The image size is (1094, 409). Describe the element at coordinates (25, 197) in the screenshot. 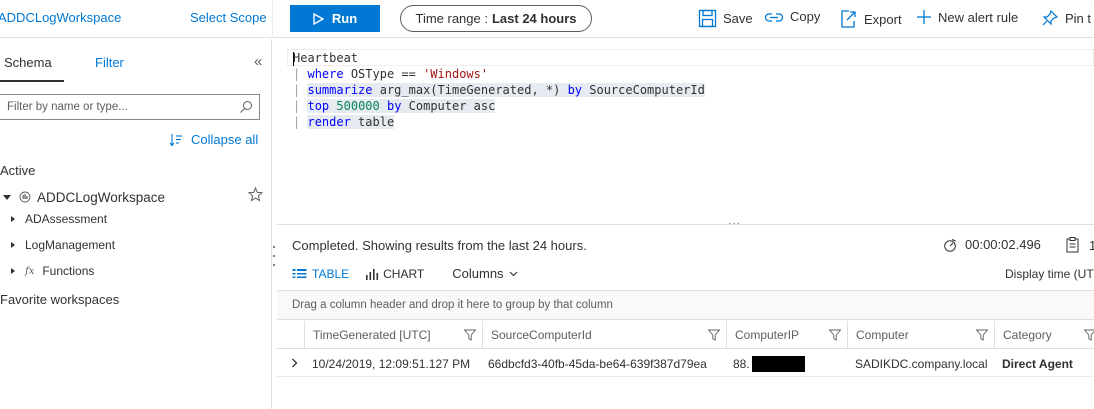

I see `workspace-icon` at that location.